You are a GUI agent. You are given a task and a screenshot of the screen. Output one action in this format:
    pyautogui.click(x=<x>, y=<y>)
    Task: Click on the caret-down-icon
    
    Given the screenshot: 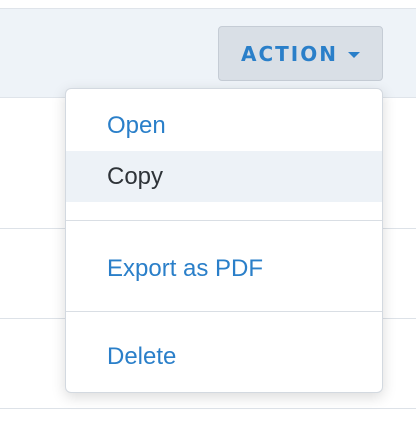 What is the action you would take?
    pyautogui.click(x=353, y=54)
    